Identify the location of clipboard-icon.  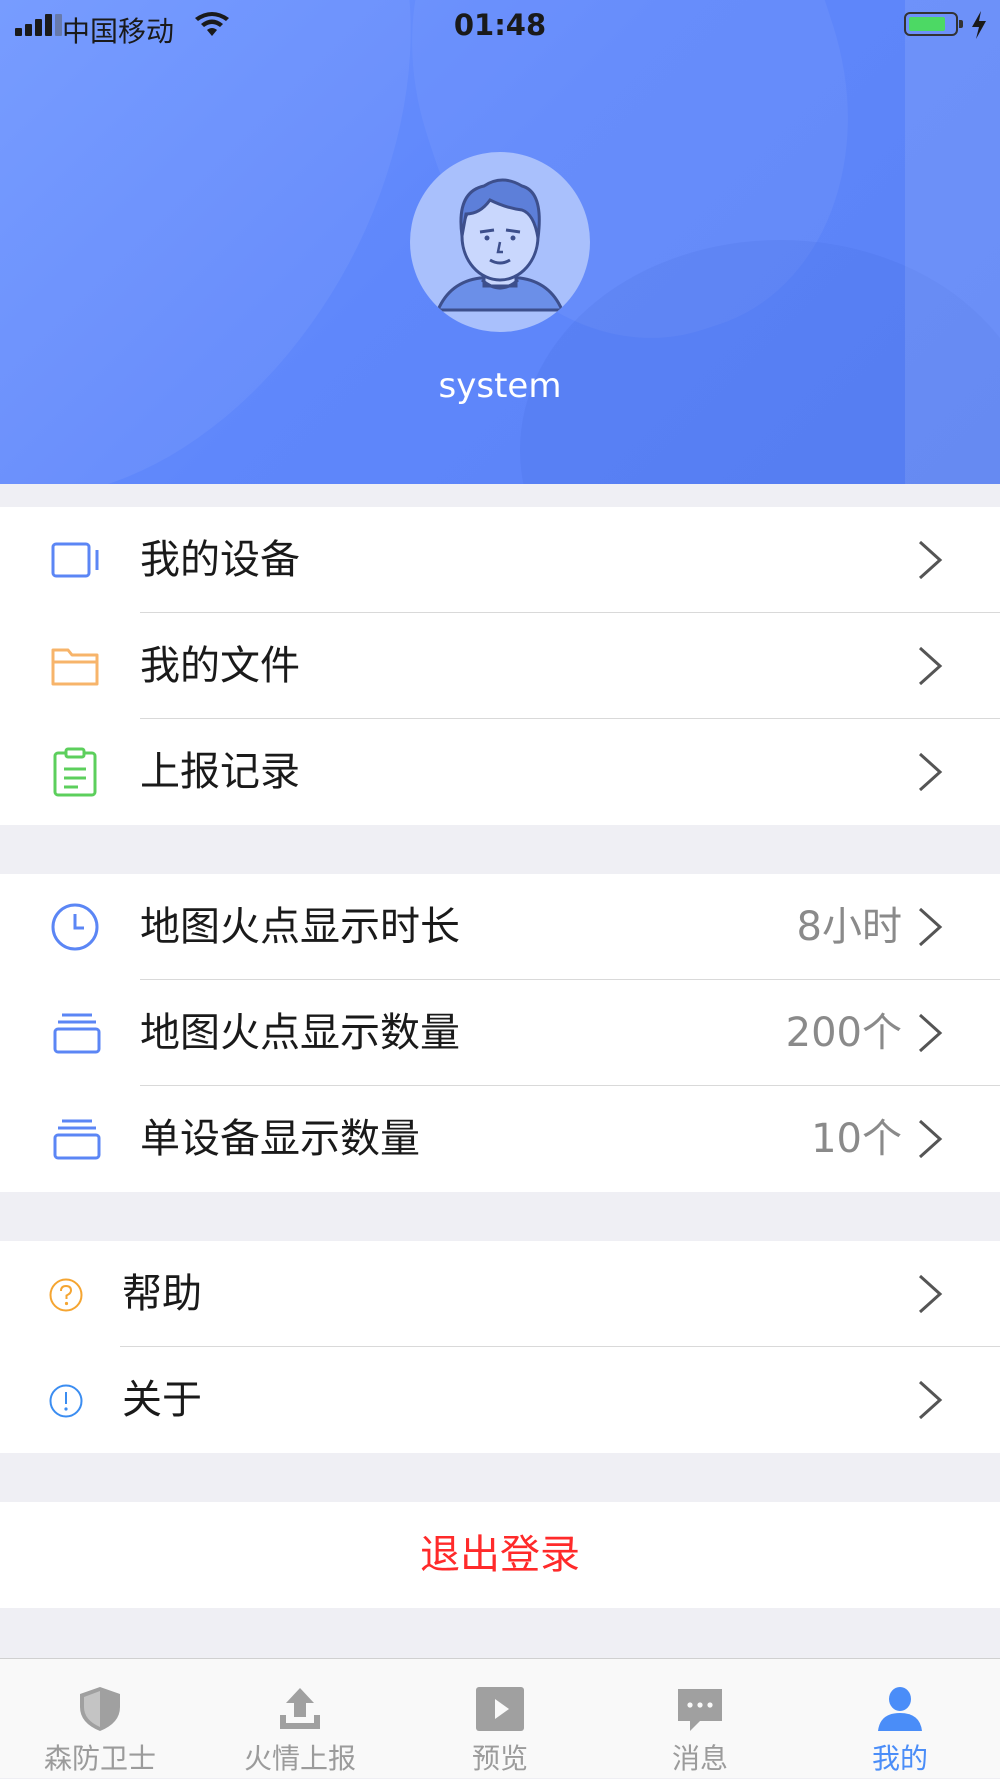
(75, 772).